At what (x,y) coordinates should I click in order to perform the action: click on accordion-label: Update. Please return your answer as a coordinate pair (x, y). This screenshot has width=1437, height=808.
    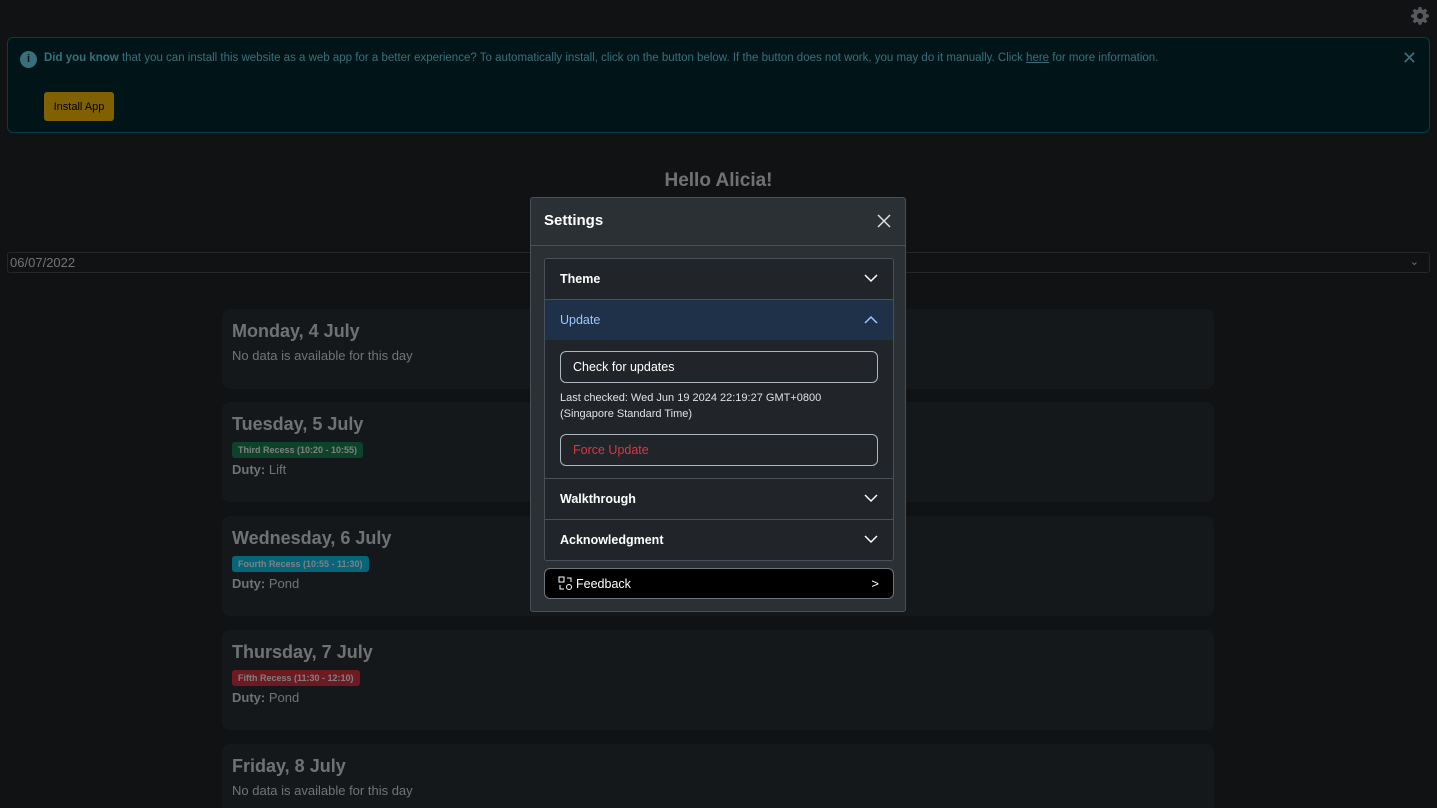
    Looking at the image, I should click on (580, 320).